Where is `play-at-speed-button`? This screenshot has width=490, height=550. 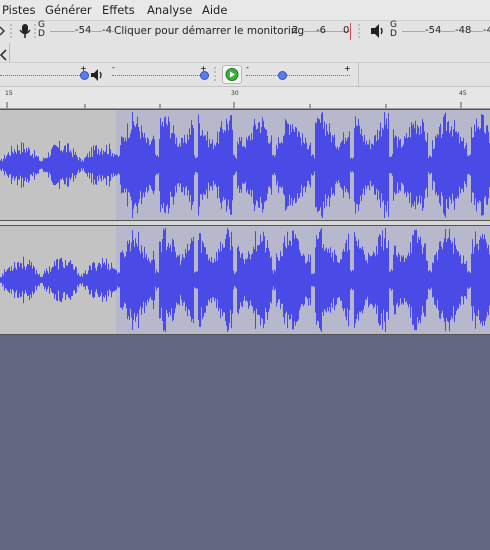
play-at-speed-button is located at coordinates (232, 74).